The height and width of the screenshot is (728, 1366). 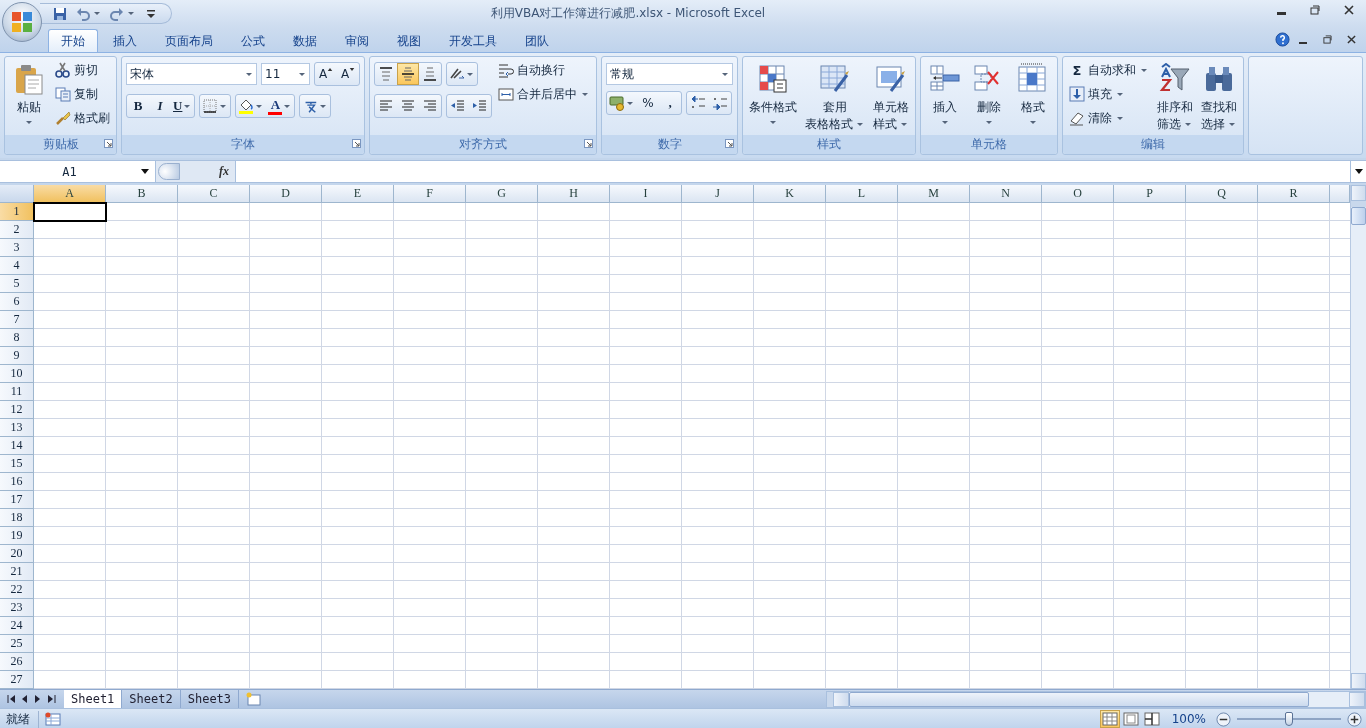 I want to click on row-header: 14, so click(x=17, y=446).